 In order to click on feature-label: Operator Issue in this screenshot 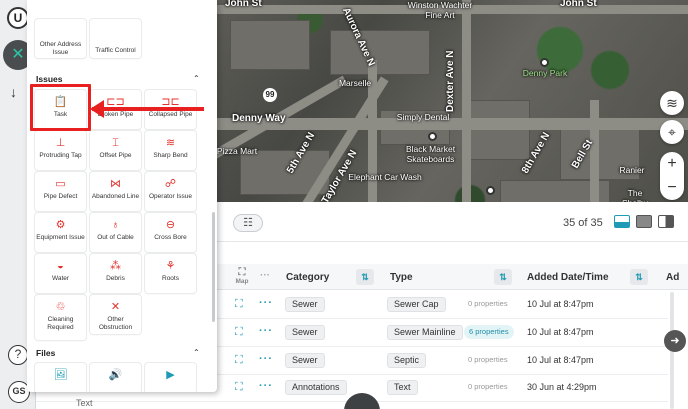, I will do `click(170, 196)`.